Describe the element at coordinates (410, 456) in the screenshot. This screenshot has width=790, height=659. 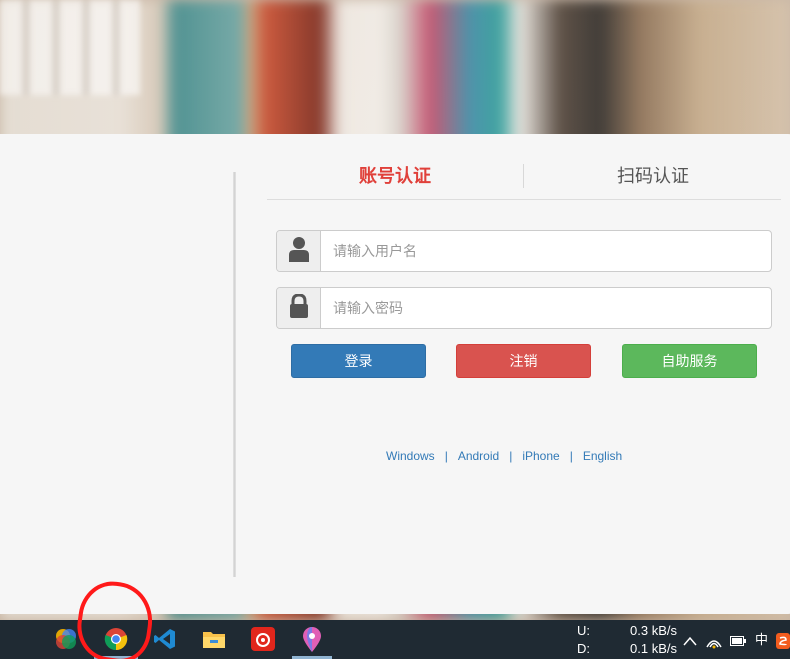
I see `link-windows: Windows` at that location.